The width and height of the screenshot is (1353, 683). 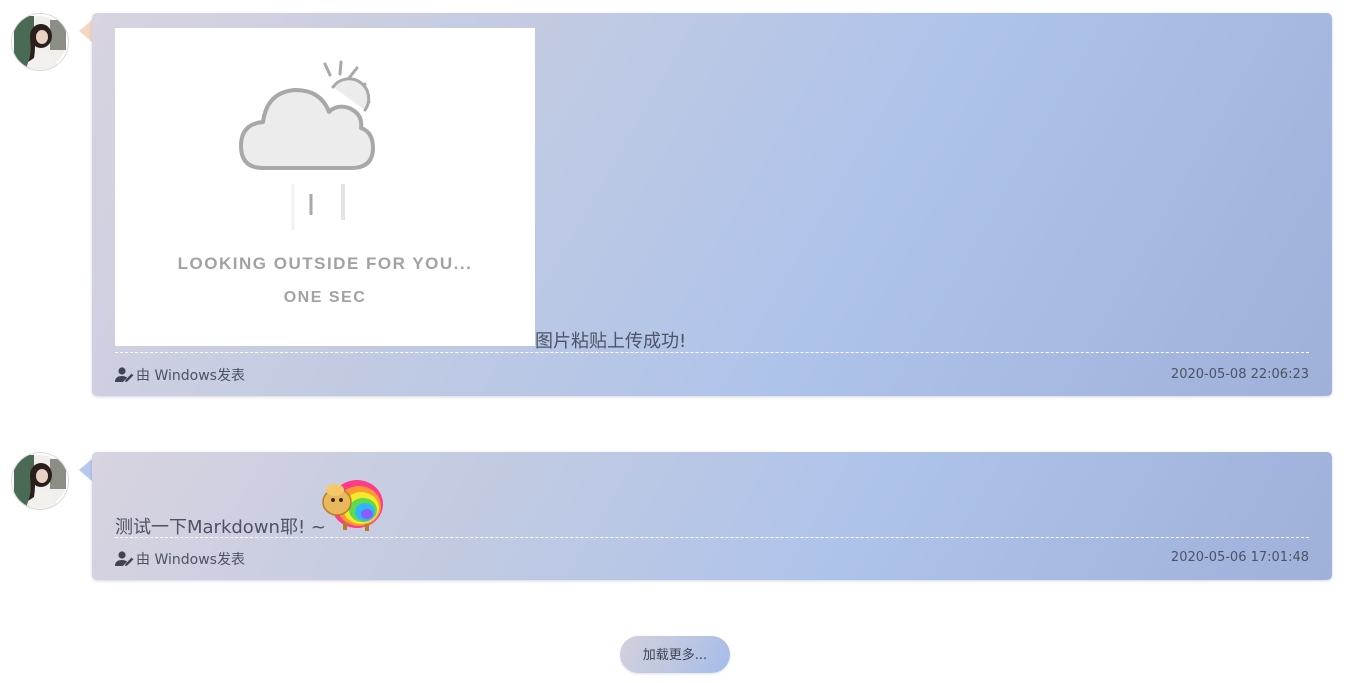 What do you see at coordinates (1239, 374) in the screenshot?
I see `post-date: 2020-05-08 22:06:23` at bounding box center [1239, 374].